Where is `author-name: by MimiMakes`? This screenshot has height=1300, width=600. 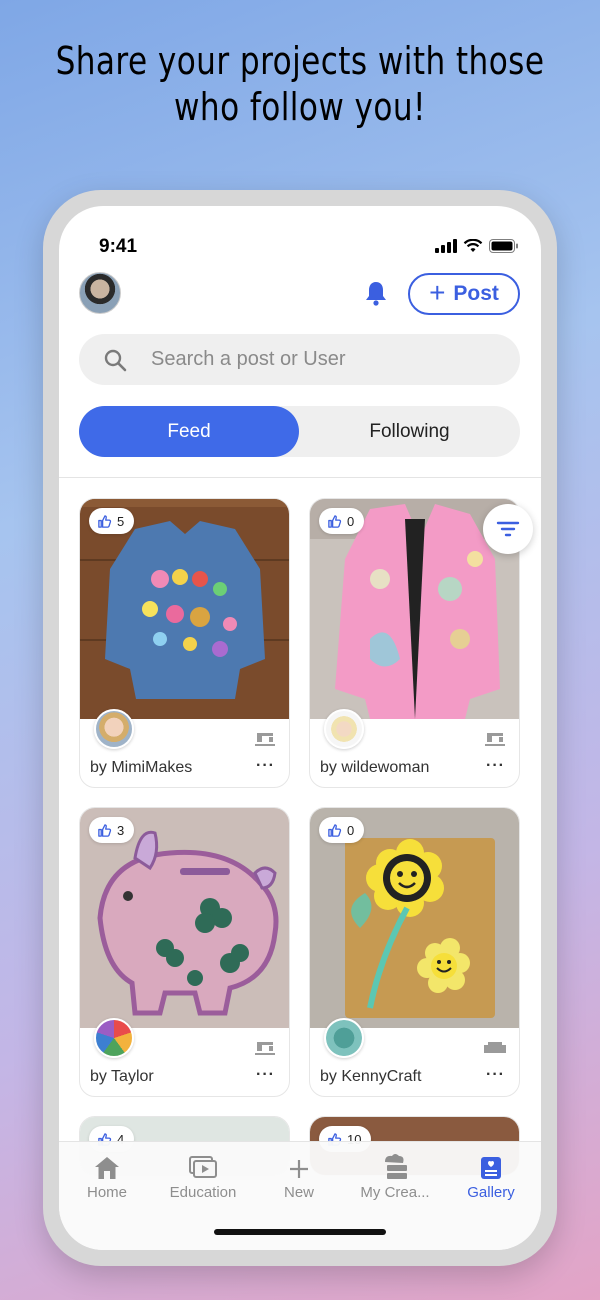
author-name: by MimiMakes is located at coordinates (141, 768).